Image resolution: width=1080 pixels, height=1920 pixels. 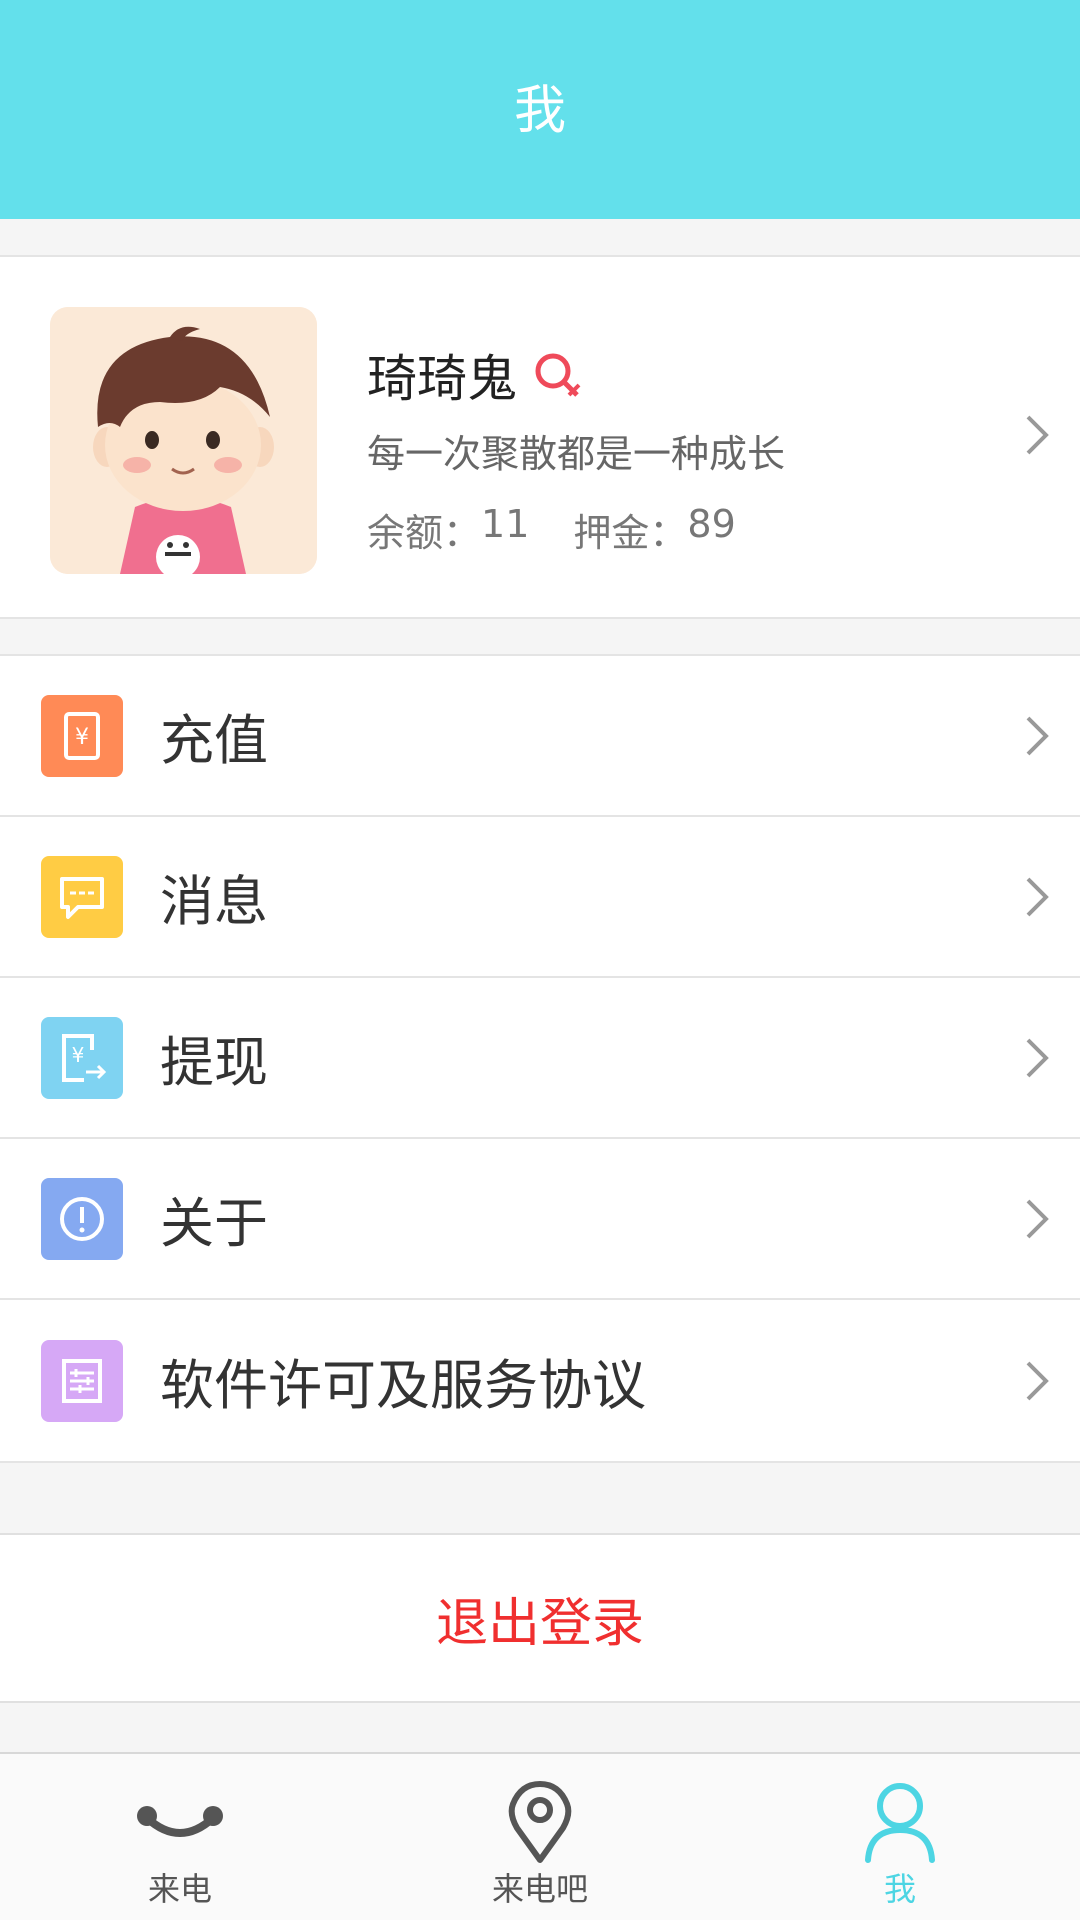 What do you see at coordinates (900, 1824) in the screenshot?
I see `user-icon` at bounding box center [900, 1824].